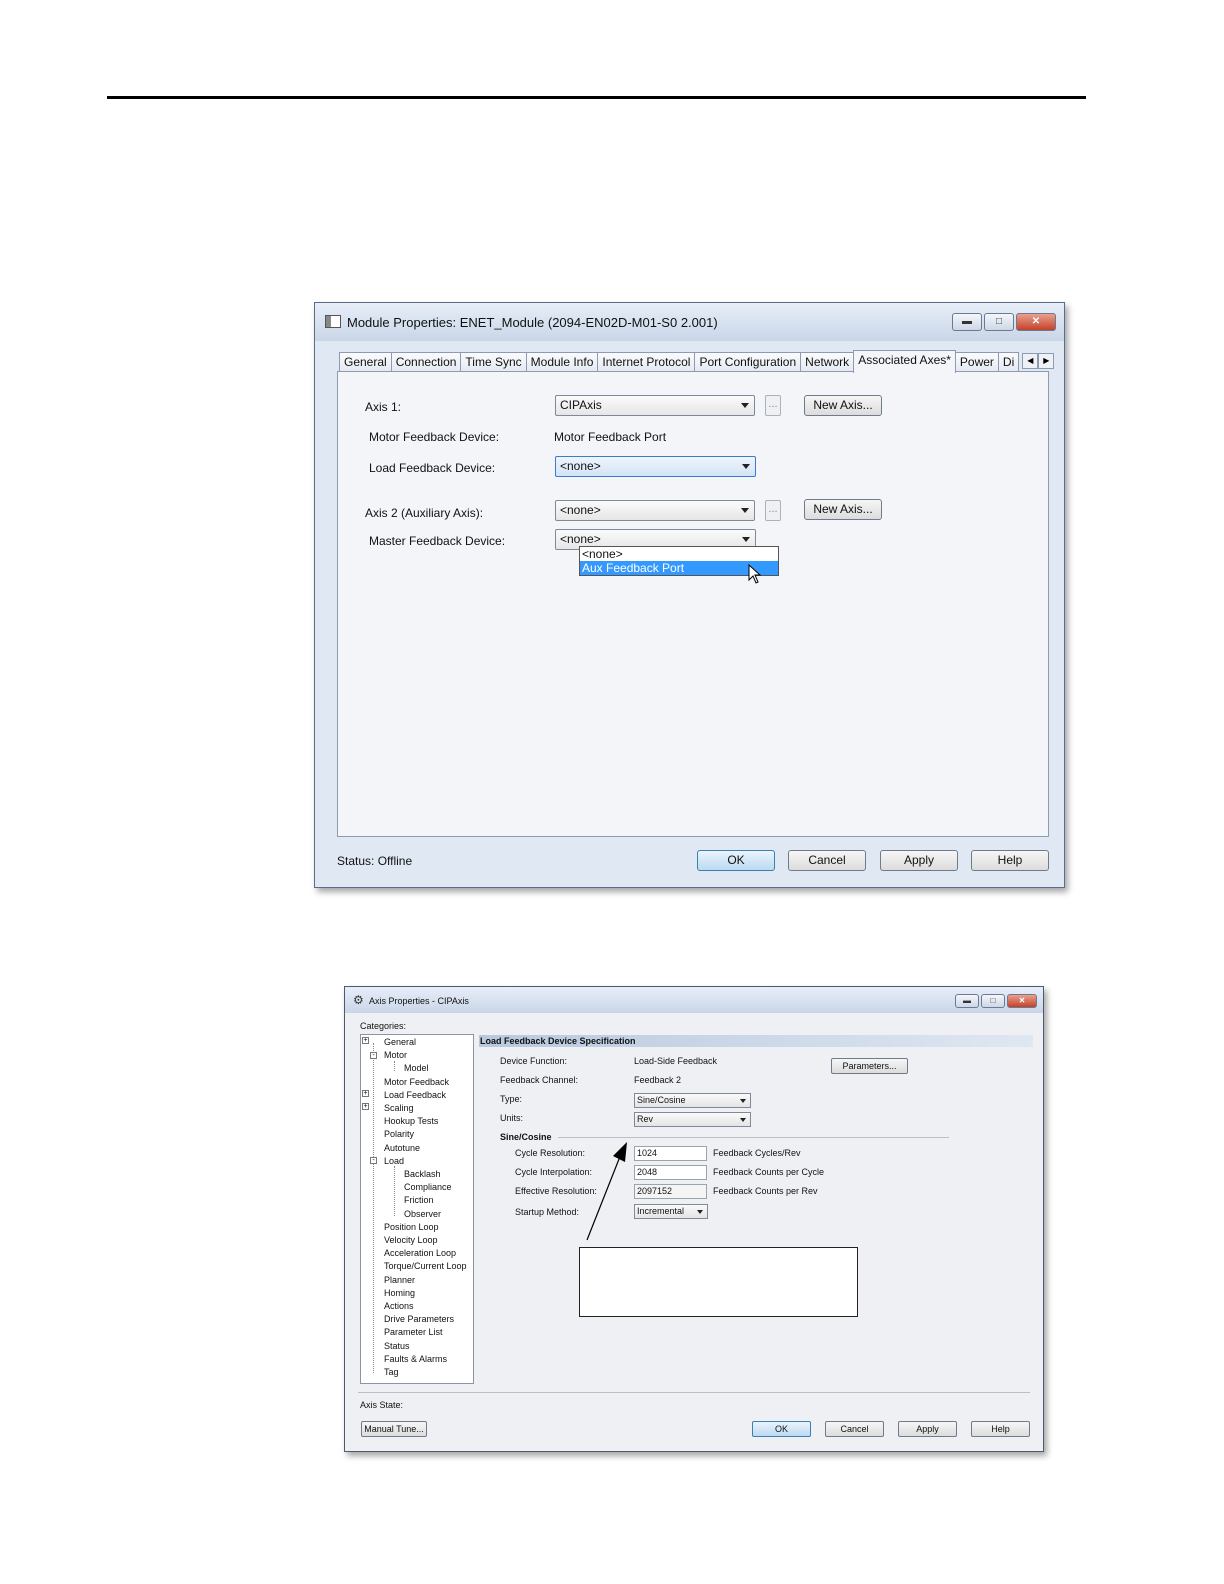  I want to click on tab-time-sync: Time Sync, so click(493, 362).